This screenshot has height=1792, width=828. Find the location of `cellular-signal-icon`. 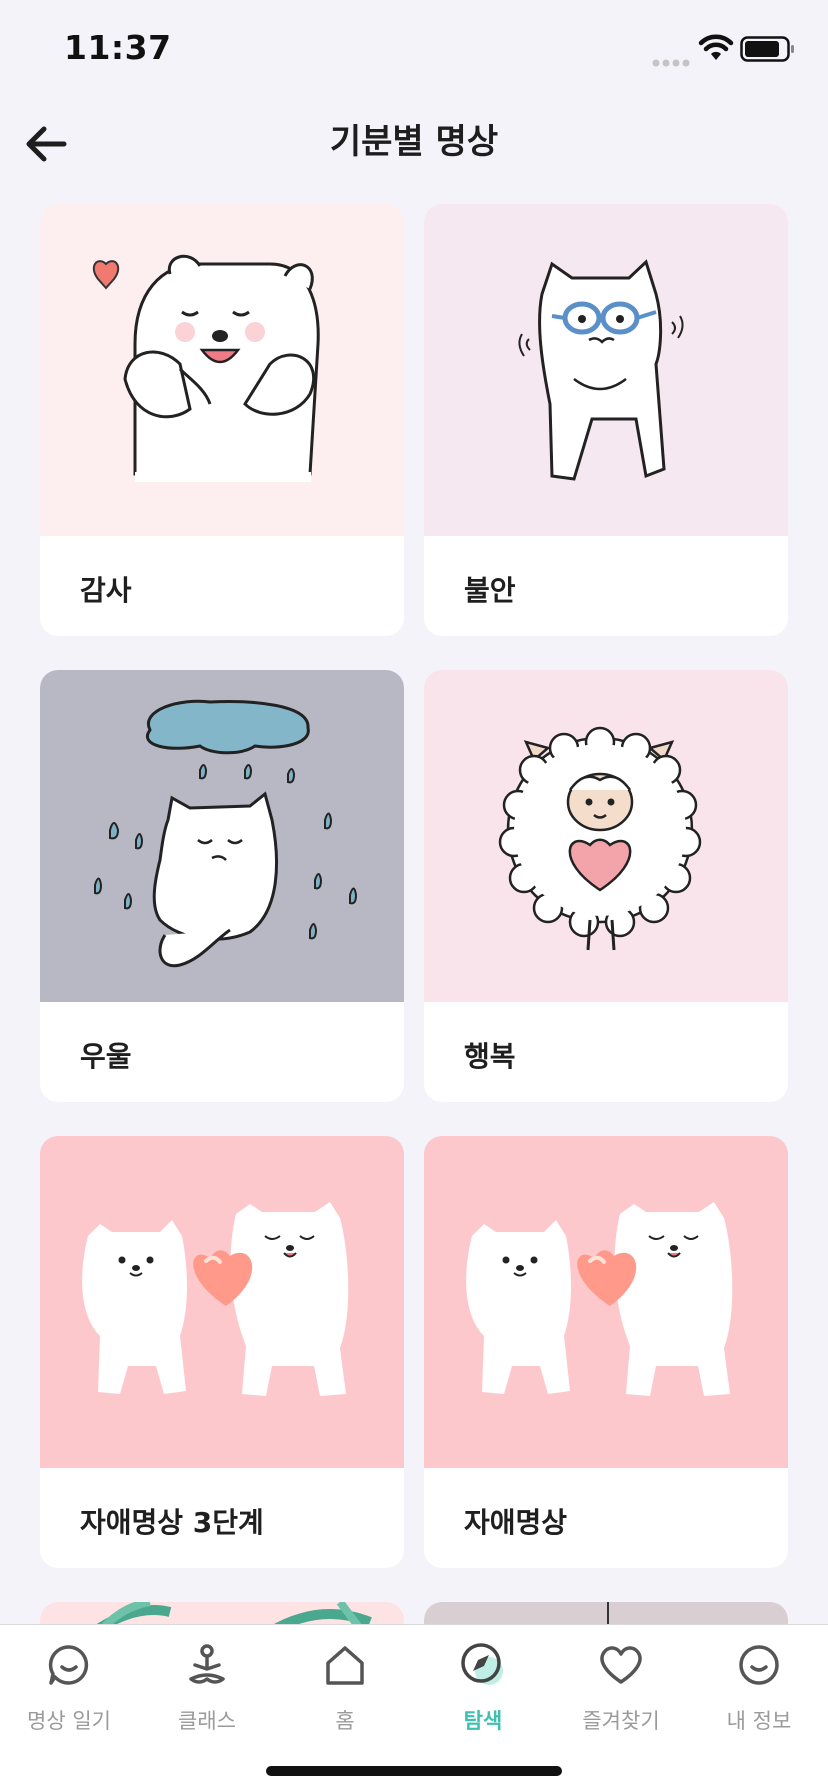

cellular-signal-icon is located at coordinates (672, 61).